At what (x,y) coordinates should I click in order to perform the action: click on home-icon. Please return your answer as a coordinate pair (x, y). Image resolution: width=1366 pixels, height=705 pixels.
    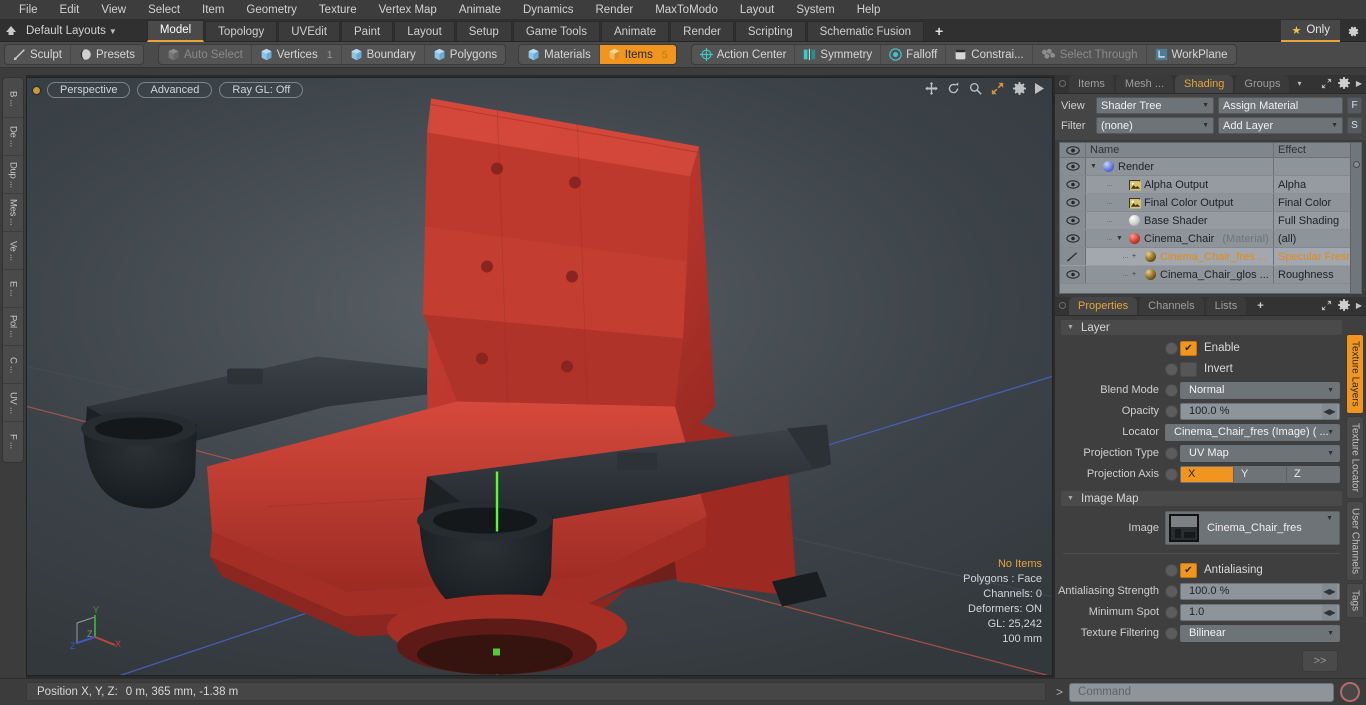
    Looking at the image, I should click on (11, 30).